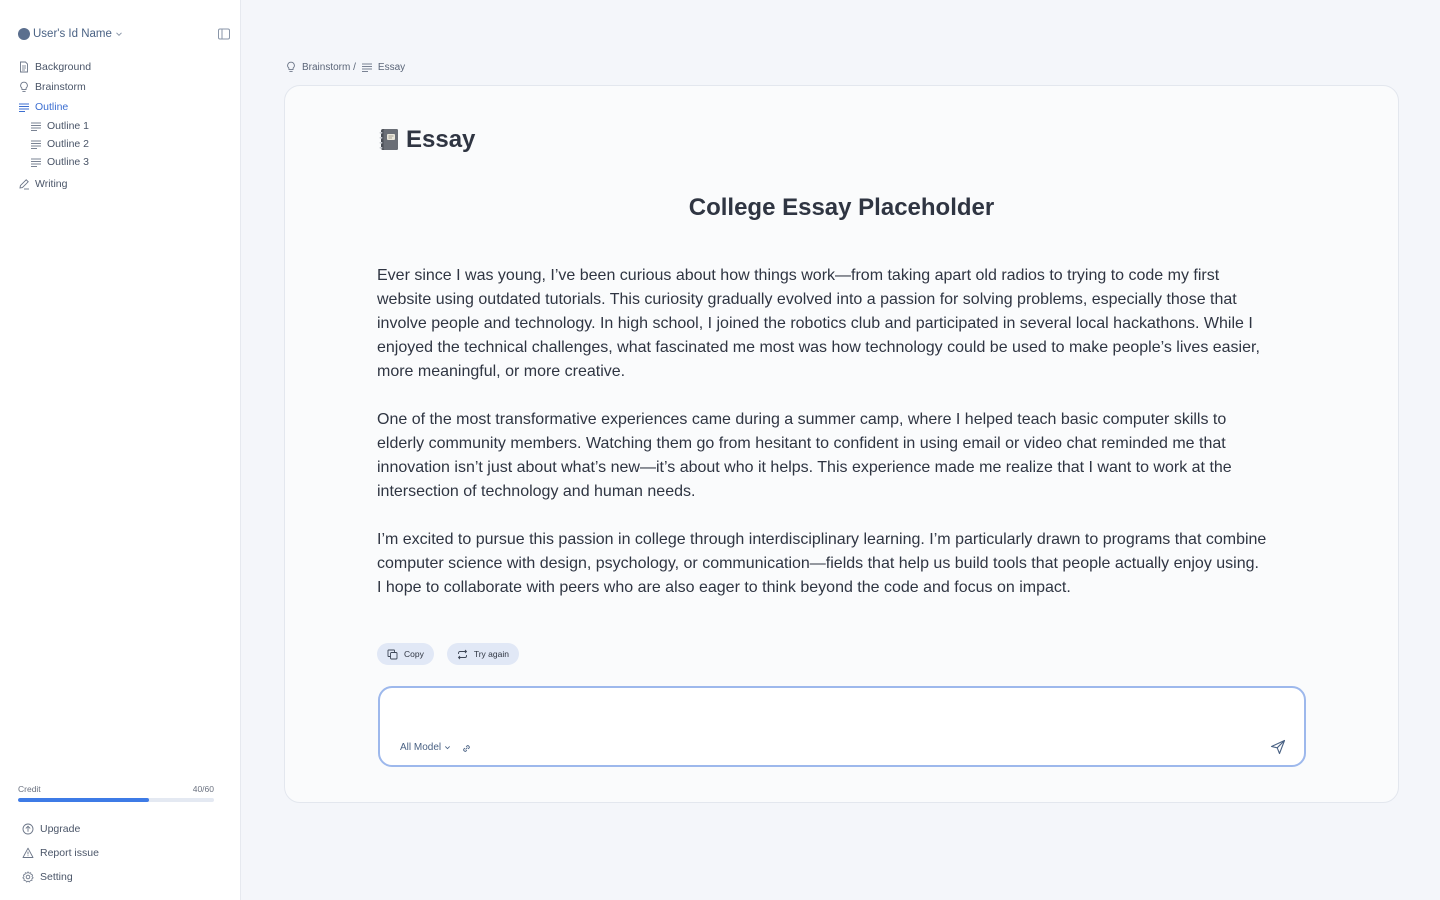  What do you see at coordinates (28, 852) in the screenshot?
I see `warning-icon` at bounding box center [28, 852].